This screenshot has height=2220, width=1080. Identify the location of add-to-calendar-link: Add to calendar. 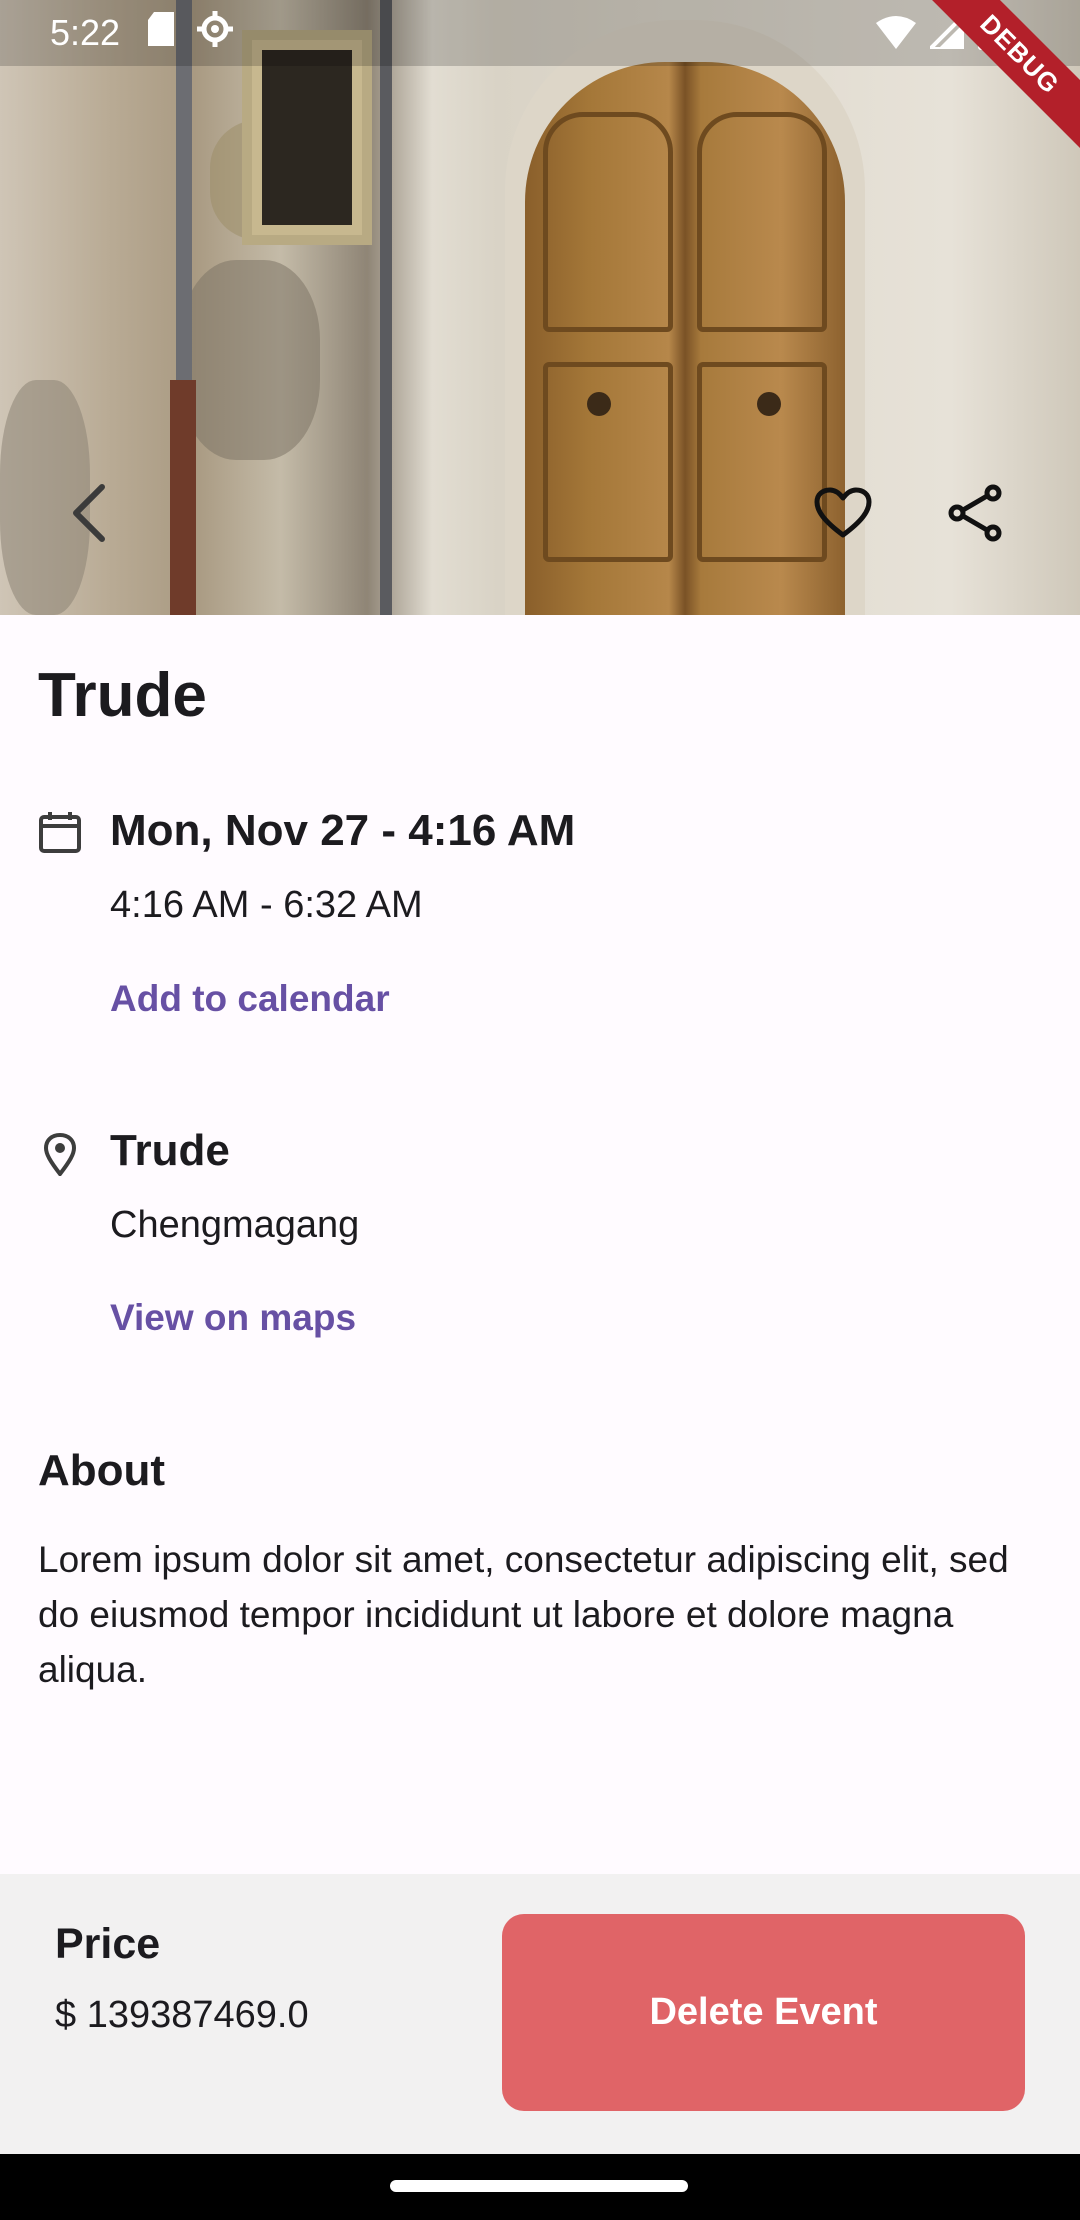
(250, 999).